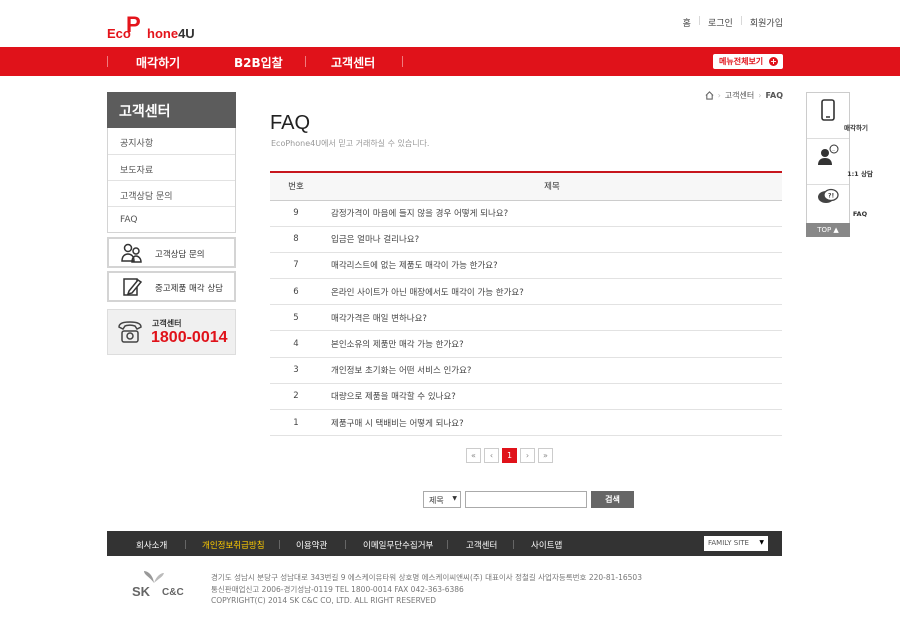 The height and width of the screenshot is (620, 900). What do you see at coordinates (774, 95) in the screenshot?
I see `breadcrumb-faq: FAQ` at bounding box center [774, 95].